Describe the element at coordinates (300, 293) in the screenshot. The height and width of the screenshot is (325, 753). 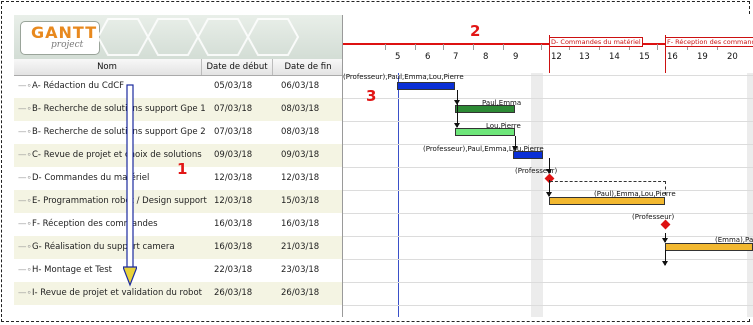
I see `task-end-date: 26/03/18` at that location.